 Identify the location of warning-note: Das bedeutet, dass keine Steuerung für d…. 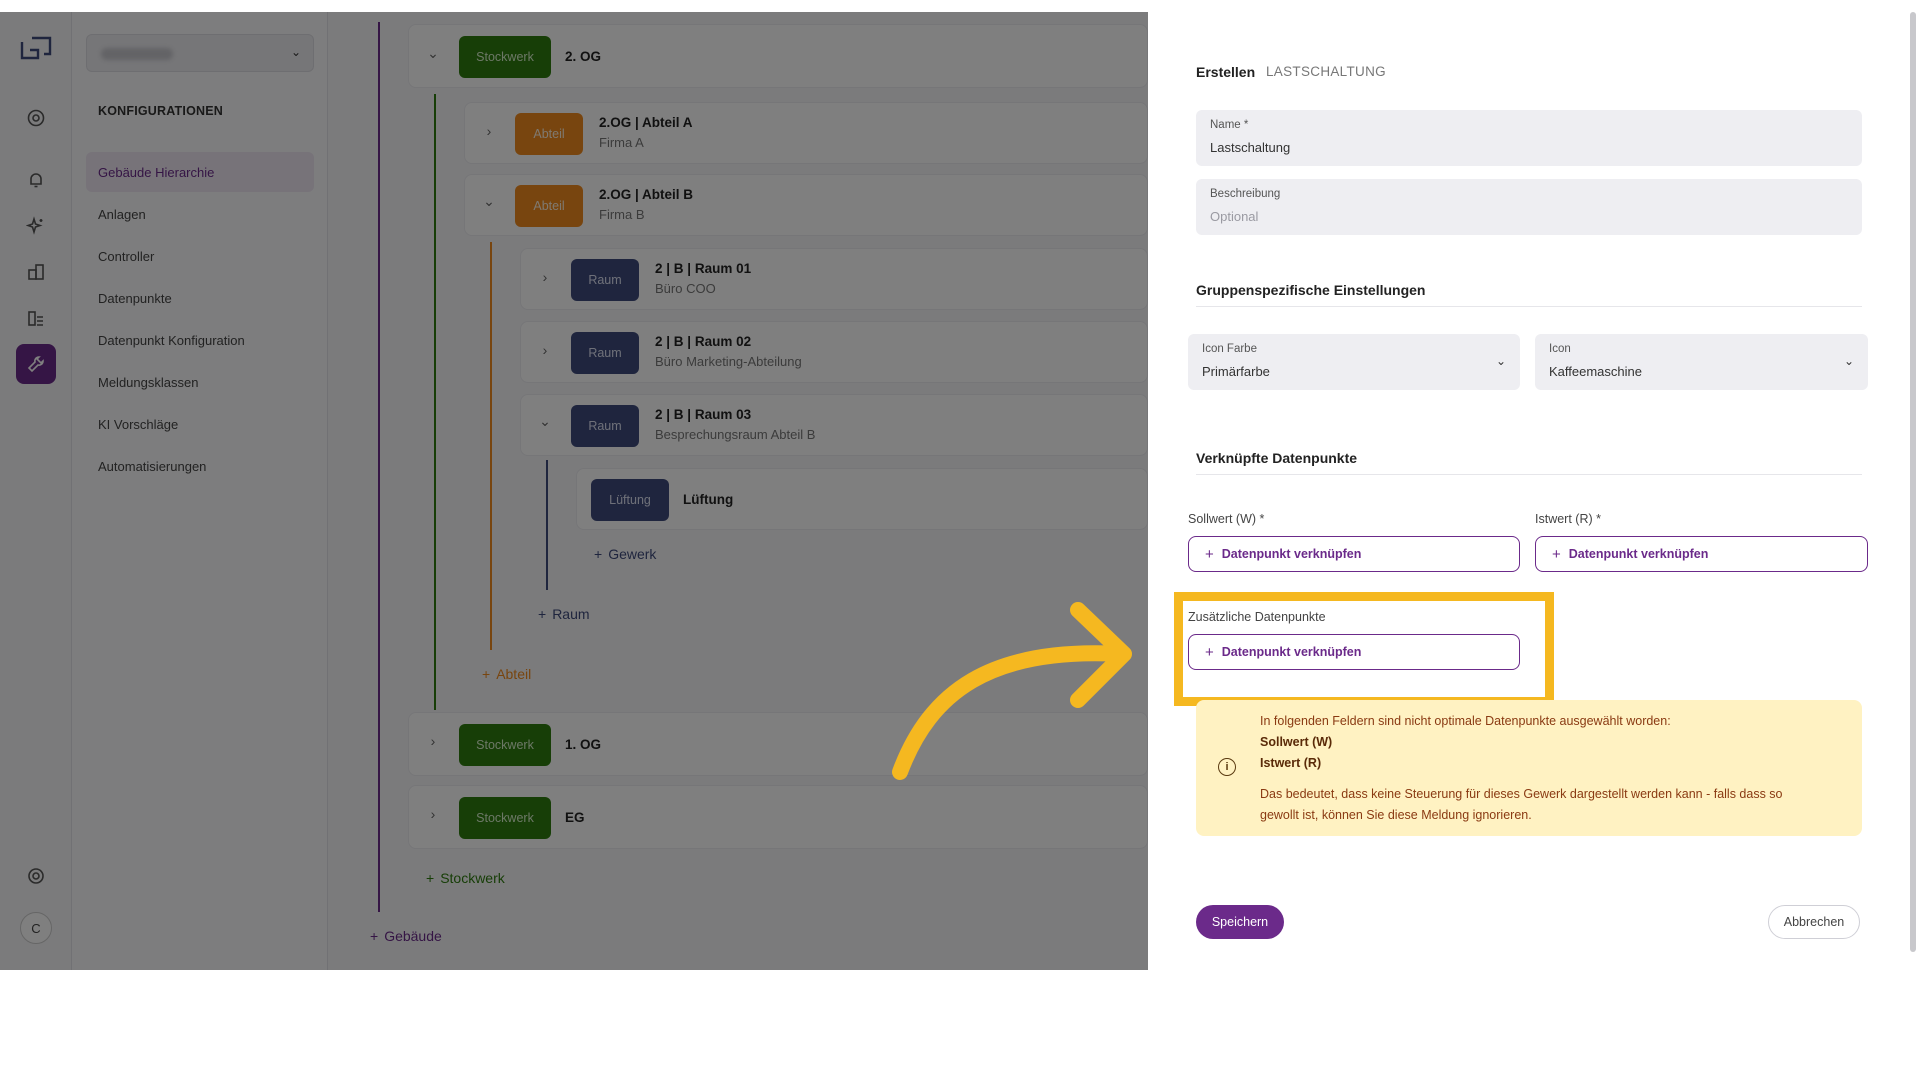
(1521, 804).